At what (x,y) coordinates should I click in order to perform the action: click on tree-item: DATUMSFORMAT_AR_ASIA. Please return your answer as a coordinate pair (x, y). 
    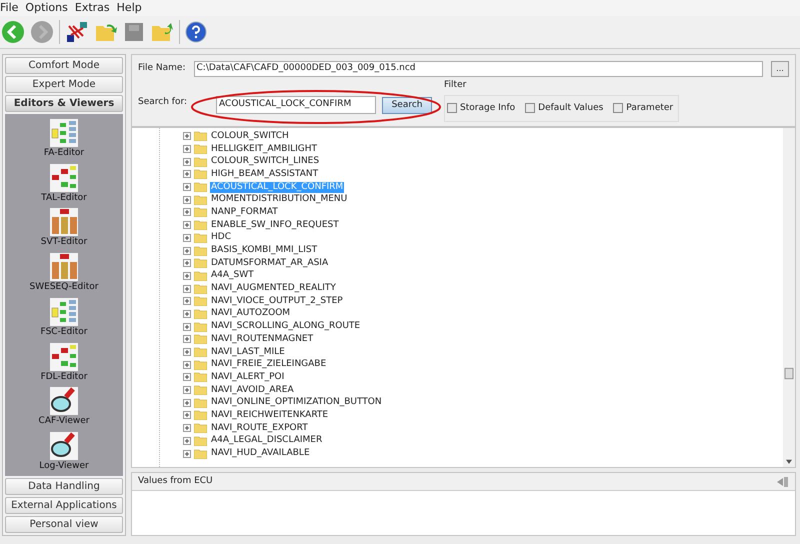
    Looking at the image, I should click on (270, 263).